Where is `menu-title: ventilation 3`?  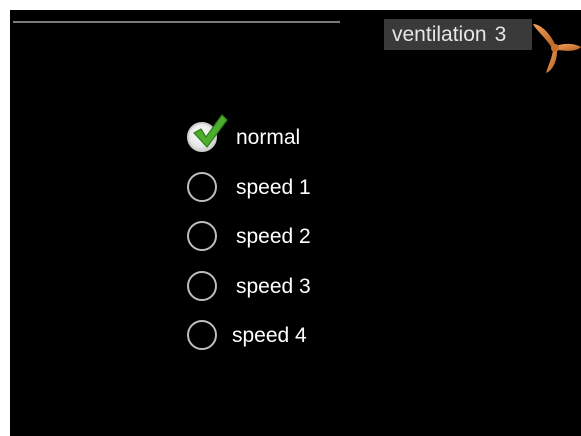 menu-title: ventilation 3 is located at coordinates (458, 34).